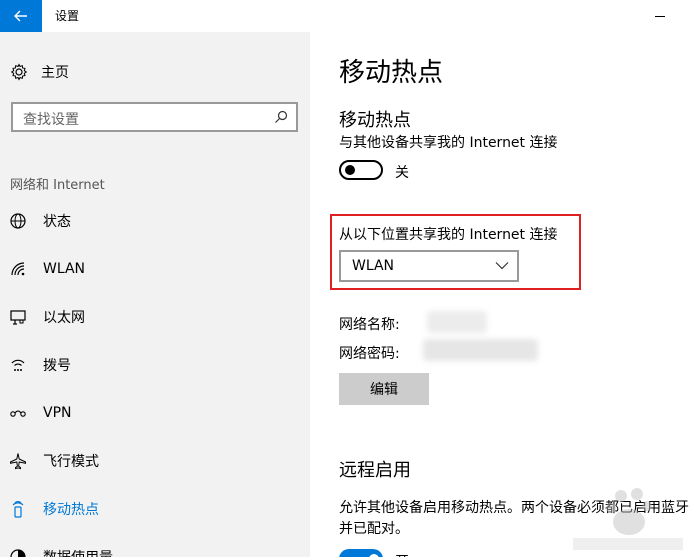 This screenshot has width=700, height=557. What do you see at coordinates (18, 413) in the screenshot?
I see `vpn-icon` at bounding box center [18, 413].